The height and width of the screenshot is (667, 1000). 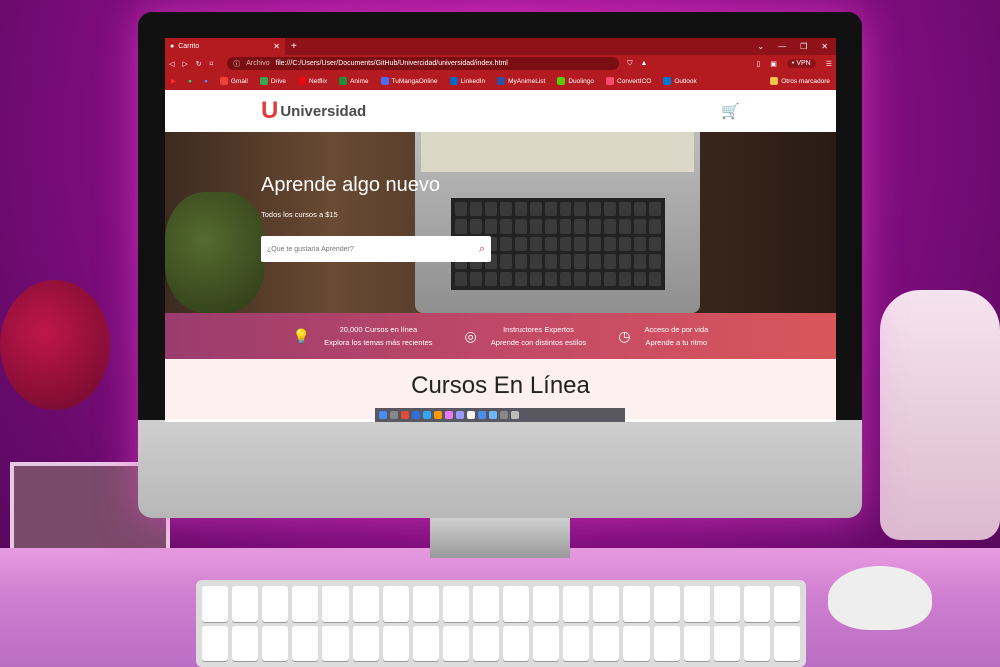 What do you see at coordinates (299, 214) in the screenshot?
I see `hero-subtitle: Todos los cursos a $15` at bounding box center [299, 214].